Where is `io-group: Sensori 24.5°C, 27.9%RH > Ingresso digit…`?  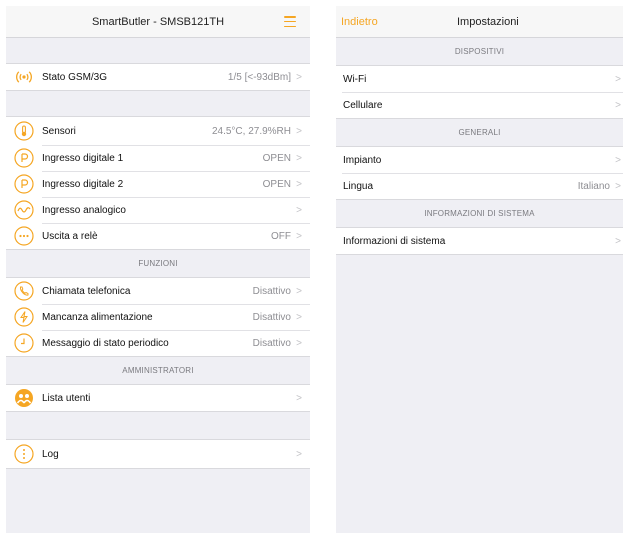 io-group: Sensori 24.5°C, 27.9%RH > Ingresso digit… is located at coordinates (158, 183).